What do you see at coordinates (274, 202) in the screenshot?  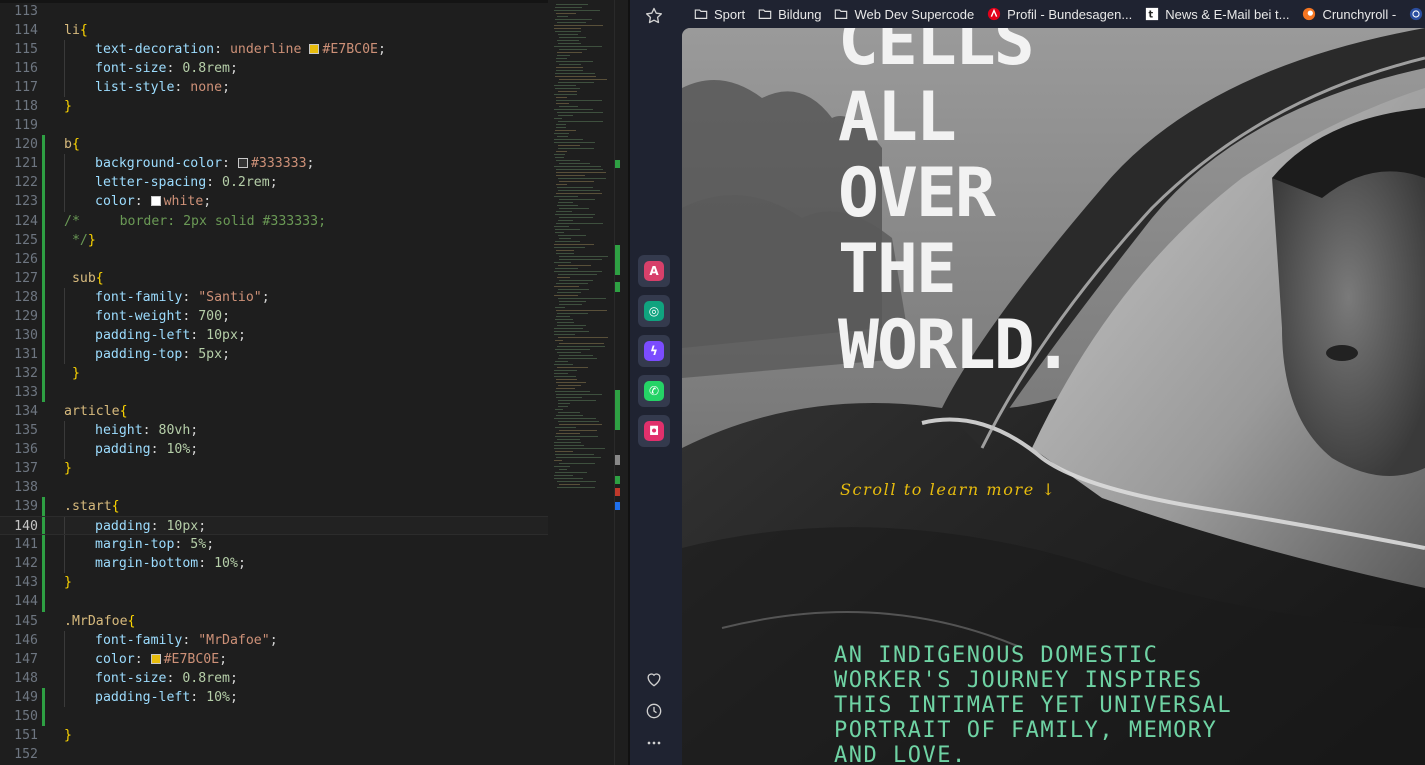 I see `code-line: 123 color: white;` at bounding box center [274, 202].